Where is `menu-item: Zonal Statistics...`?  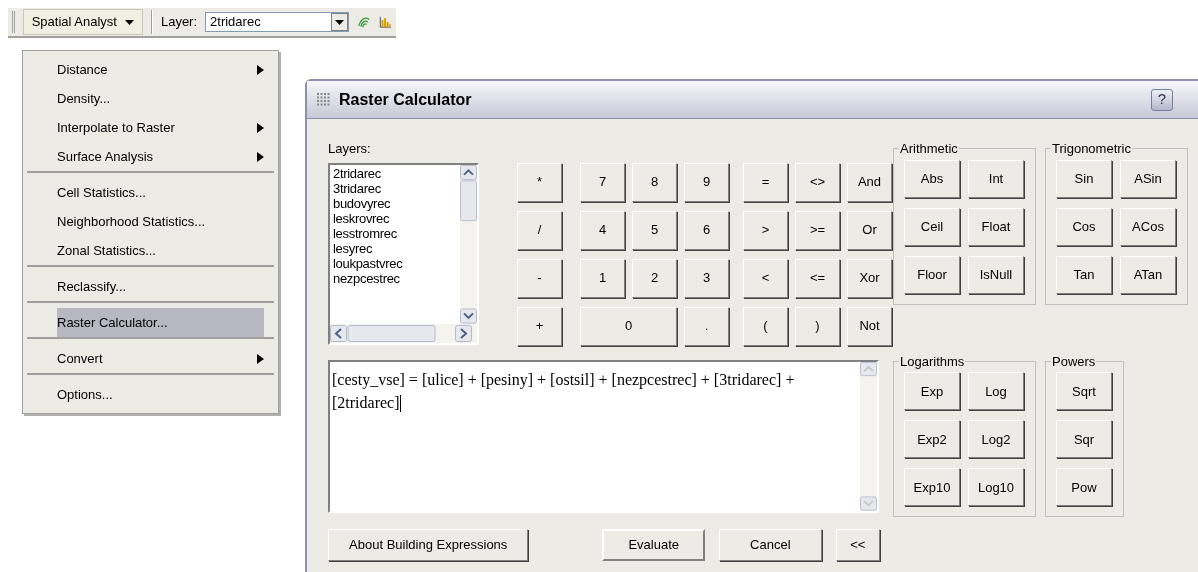
menu-item: Zonal Statistics... is located at coordinates (150, 250).